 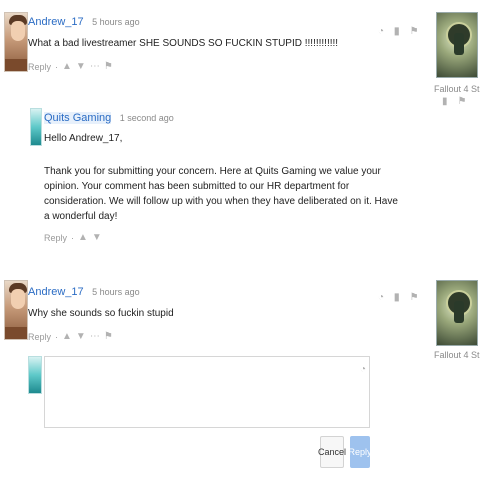 What do you see at coordinates (222, 237) in the screenshot?
I see `reply-actions: Reply · ▲ ▼` at bounding box center [222, 237].